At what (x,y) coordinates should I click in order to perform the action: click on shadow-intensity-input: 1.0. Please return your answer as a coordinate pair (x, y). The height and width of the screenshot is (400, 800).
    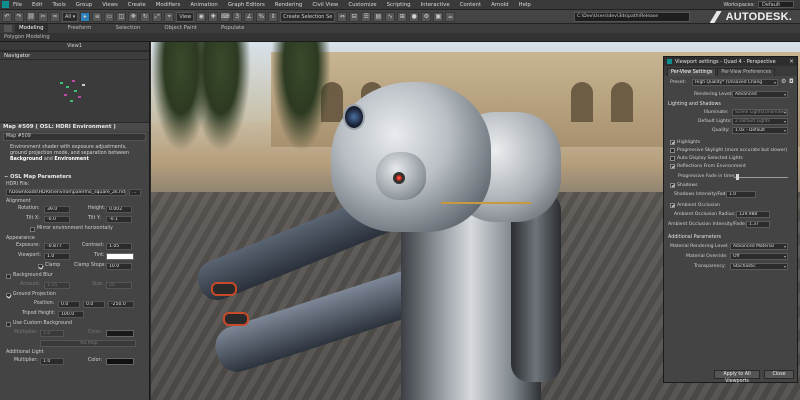
    Looking at the image, I should click on (741, 194).